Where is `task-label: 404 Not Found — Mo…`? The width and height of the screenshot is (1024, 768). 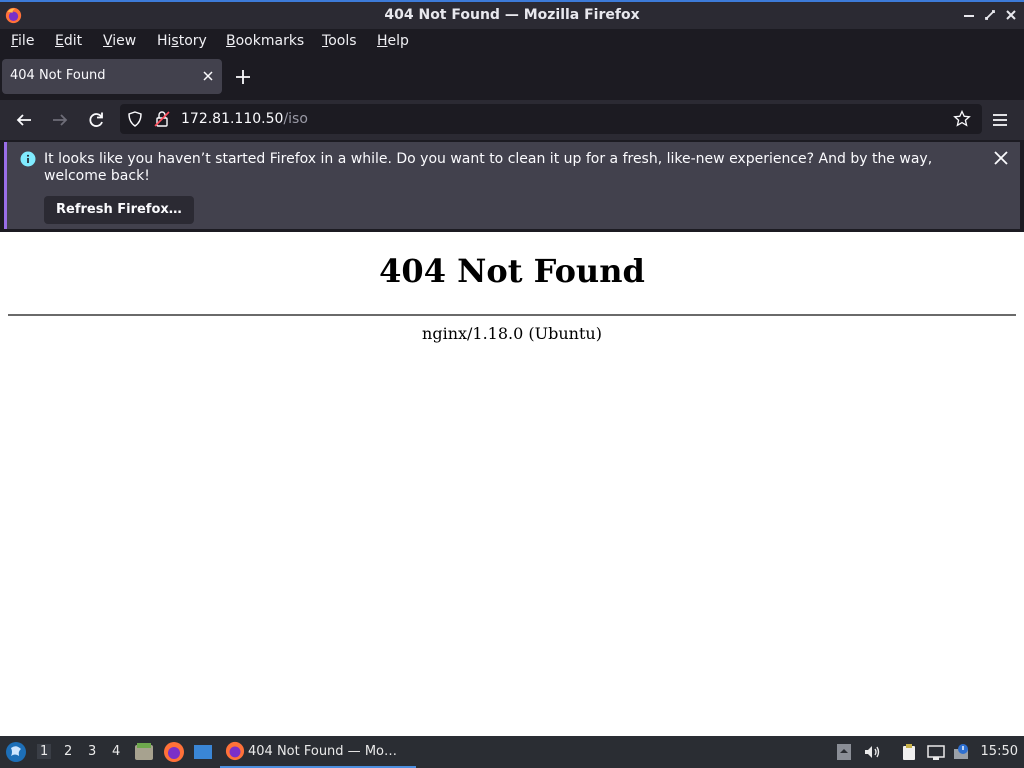
task-label: 404 Not Found — Mo… is located at coordinates (322, 751).